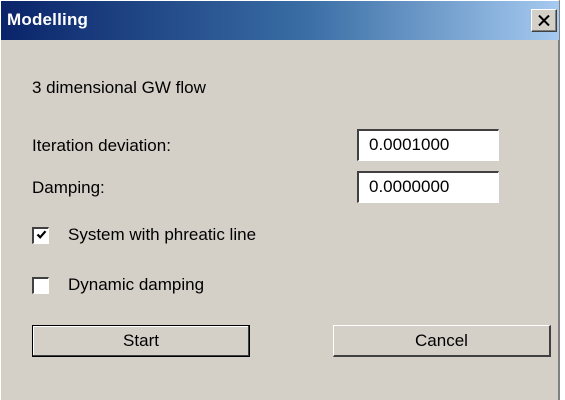  I want to click on model-type-label: 3 dimensional GW flow, so click(119, 87).